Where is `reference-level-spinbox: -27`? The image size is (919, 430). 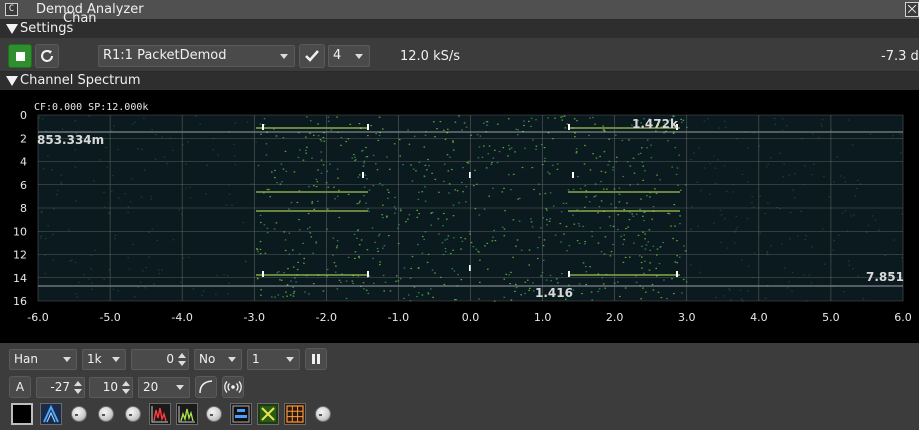 reference-level-spinbox: -27 is located at coordinates (60, 387).